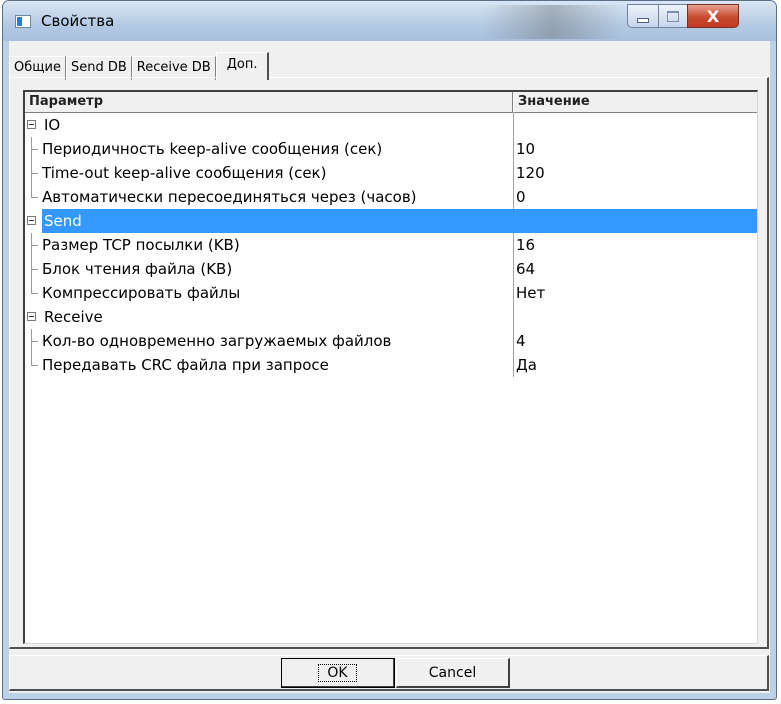  I want to click on property-name-cell: Компрессировать файлы, so click(269, 293).